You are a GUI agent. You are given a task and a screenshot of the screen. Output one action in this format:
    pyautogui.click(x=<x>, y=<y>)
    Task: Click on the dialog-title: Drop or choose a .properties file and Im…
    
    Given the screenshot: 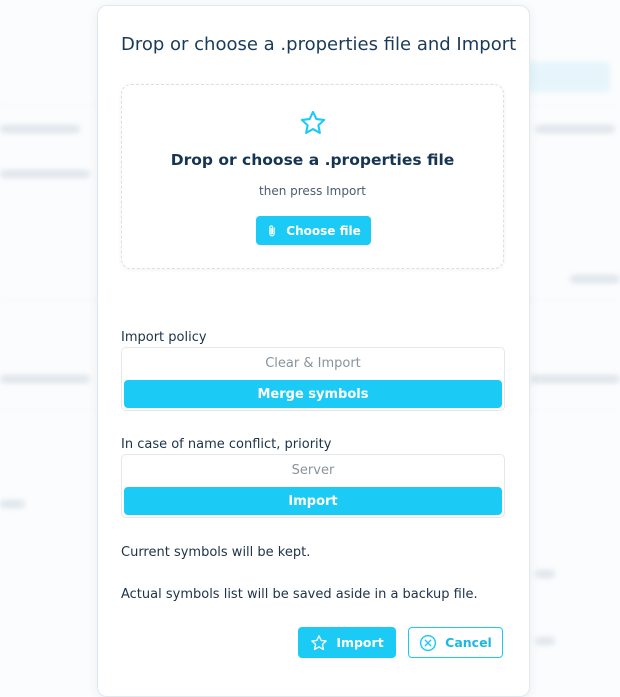 What is the action you would take?
    pyautogui.click(x=319, y=44)
    